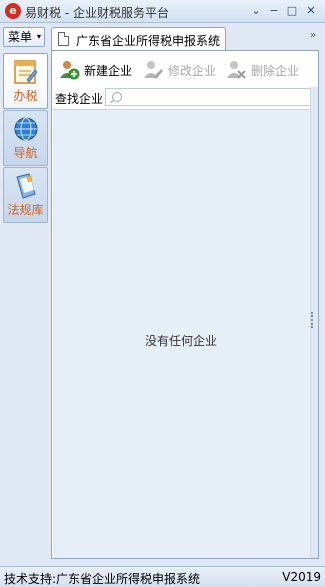 The height and width of the screenshot is (587, 325). I want to click on collapse-icon: ⌄, so click(256, 10).